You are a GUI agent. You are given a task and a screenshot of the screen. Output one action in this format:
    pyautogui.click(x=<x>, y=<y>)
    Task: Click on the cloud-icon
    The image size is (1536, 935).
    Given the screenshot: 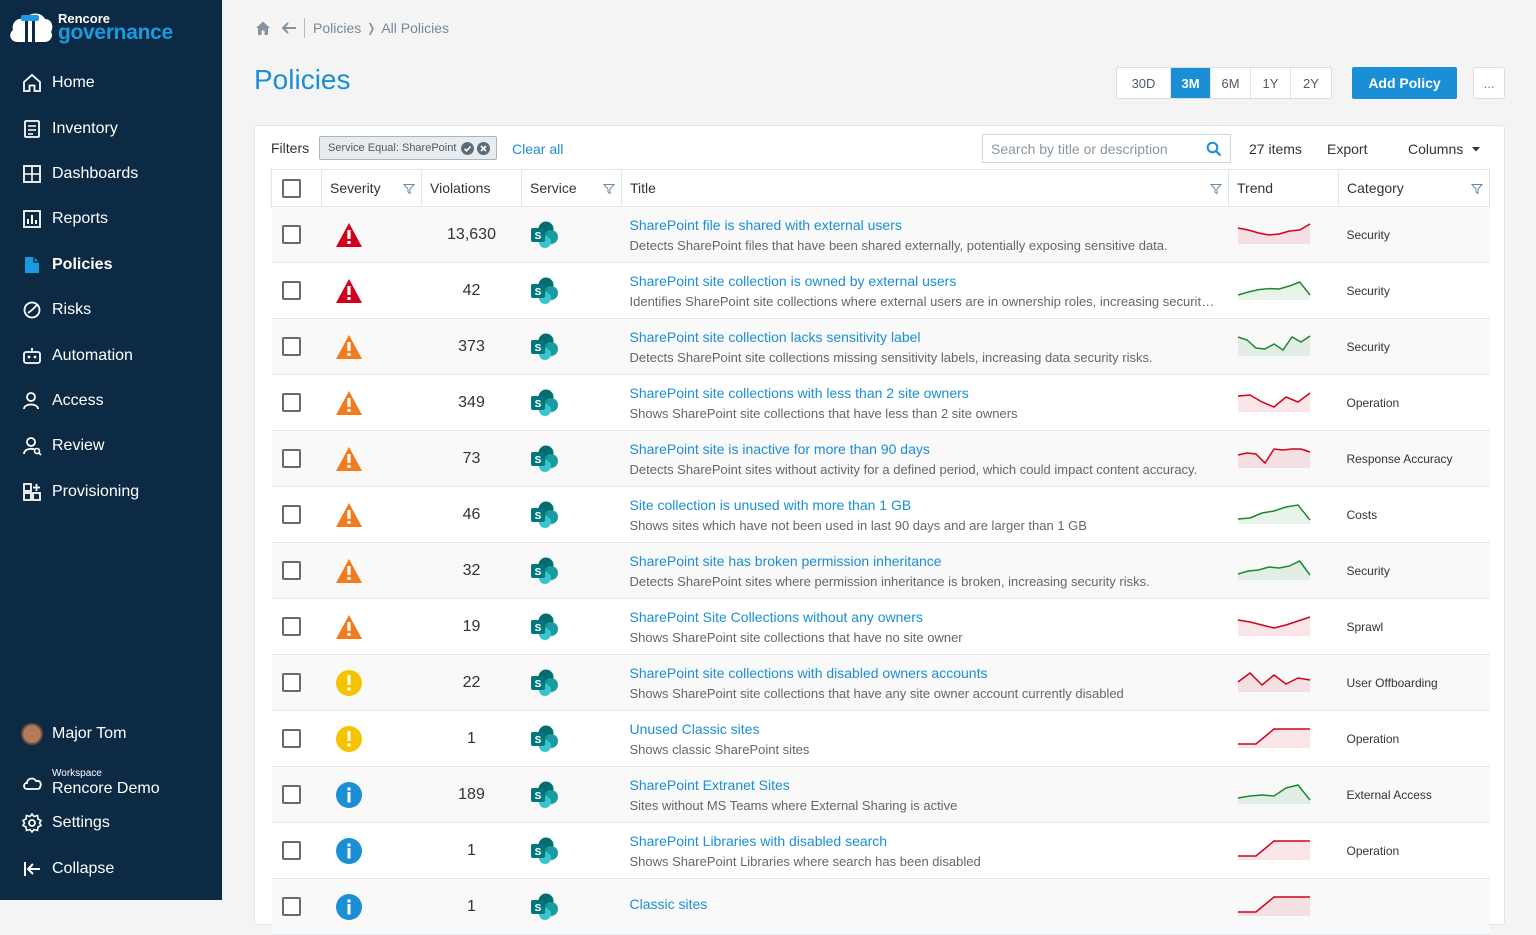 What is the action you would take?
    pyautogui.click(x=32, y=783)
    